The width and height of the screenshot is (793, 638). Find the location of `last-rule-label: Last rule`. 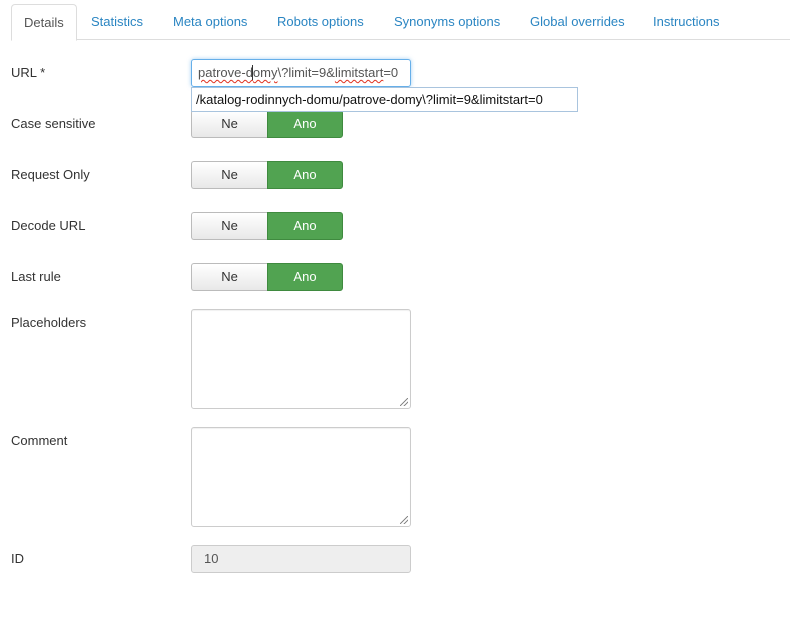

last-rule-label: Last rule is located at coordinates (36, 276).